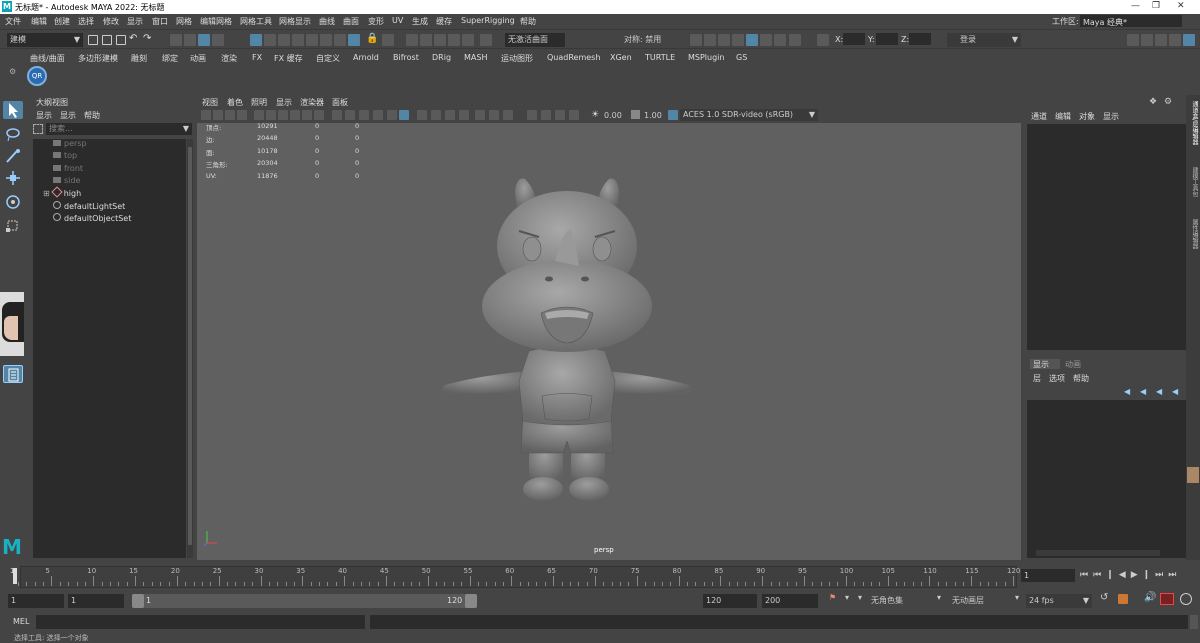 The image size is (1200, 643). I want to click on channel-box-options-icon: ❖, so click(1153, 102).